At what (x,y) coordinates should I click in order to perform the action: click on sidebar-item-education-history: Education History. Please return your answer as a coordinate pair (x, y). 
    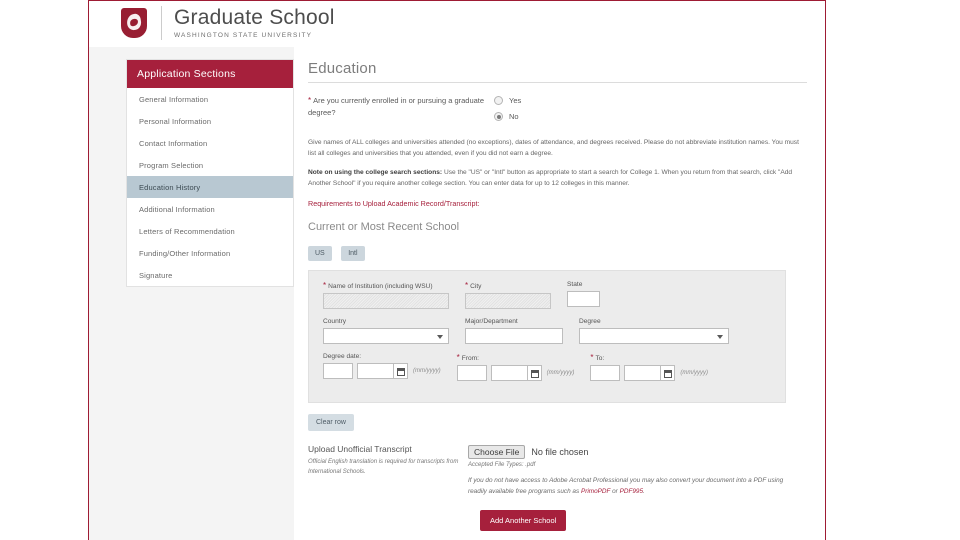
    Looking at the image, I should click on (210, 187).